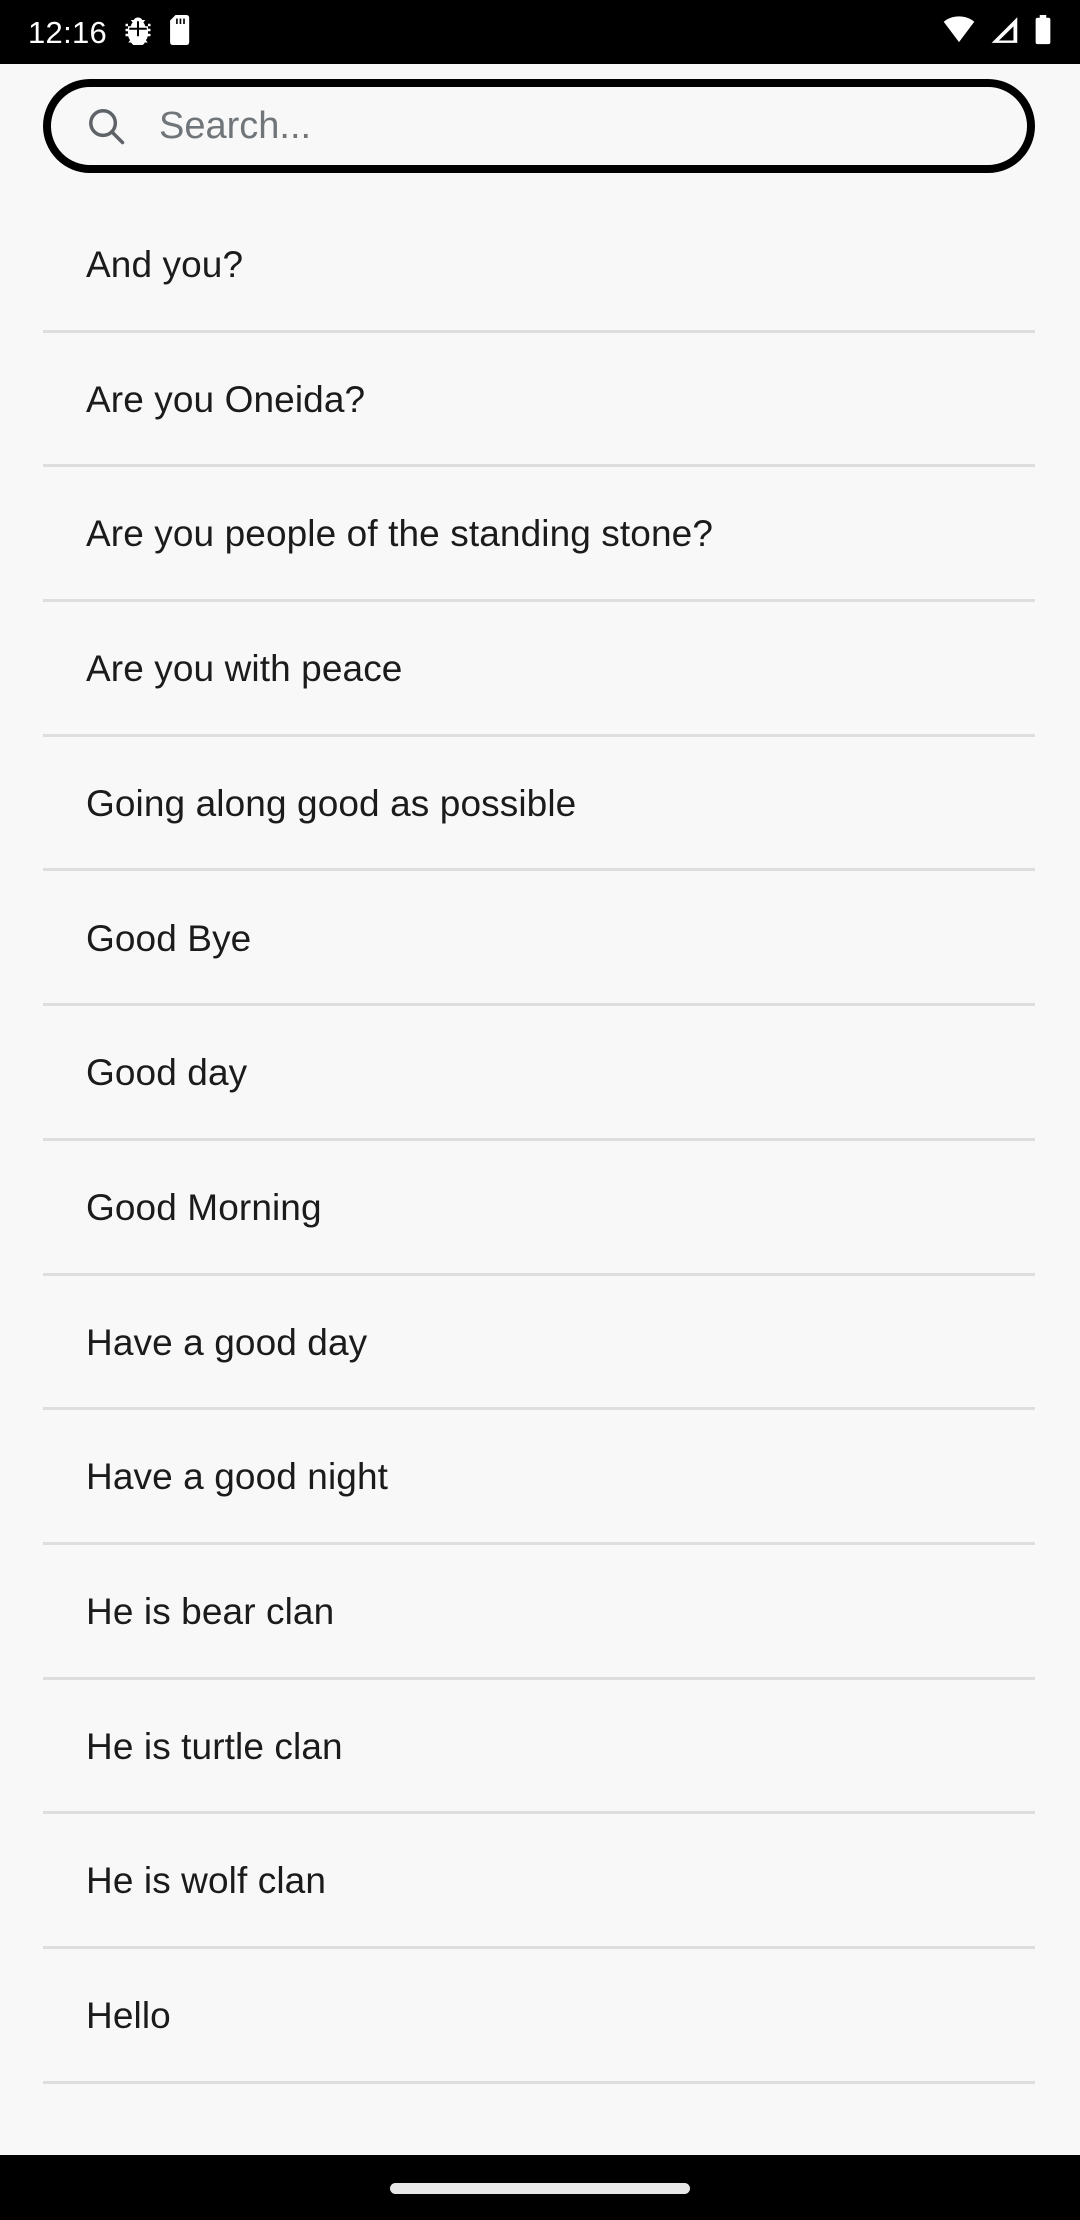 Image resolution: width=1080 pixels, height=2220 pixels. What do you see at coordinates (138, 32) in the screenshot?
I see `android-debug-bug-icon` at bounding box center [138, 32].